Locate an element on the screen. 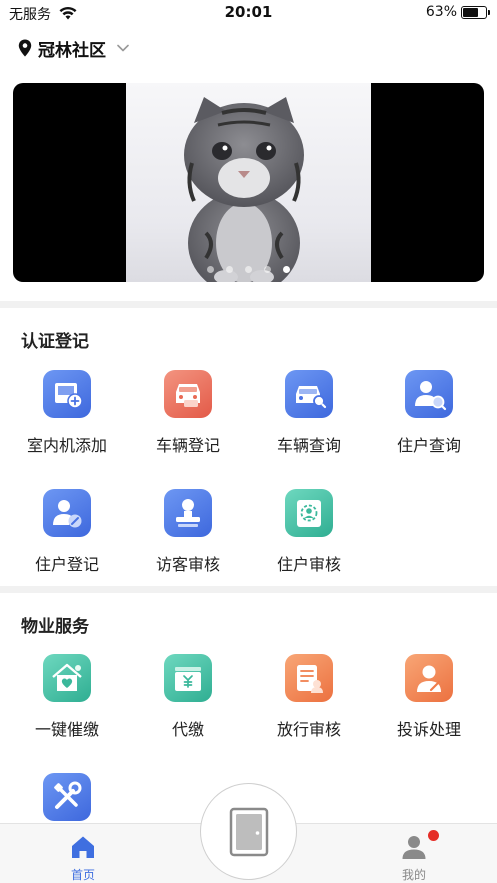 The width and height of the screenshot is (497, 883). release-review-icon is located at coordinates (309, 678).